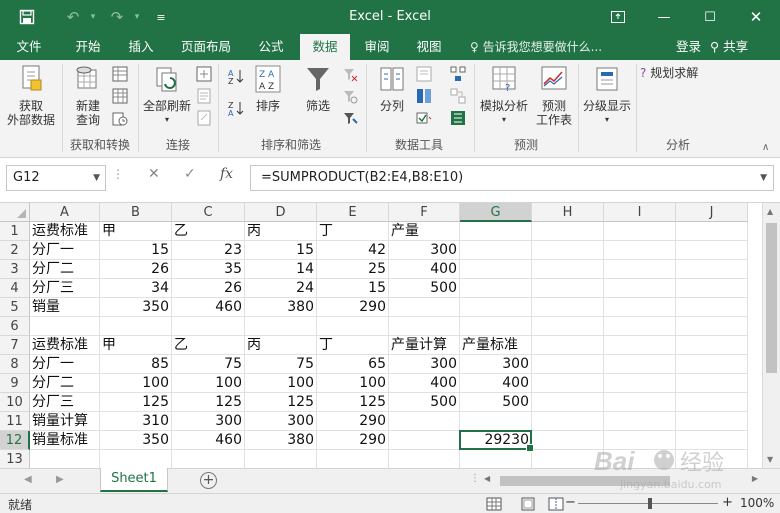 This screenshot has width=780, height=513. What do you see at coordinates (424, 288) in the screenshot?
I see `cell-f4: 500` at bounding box center [424, 288].